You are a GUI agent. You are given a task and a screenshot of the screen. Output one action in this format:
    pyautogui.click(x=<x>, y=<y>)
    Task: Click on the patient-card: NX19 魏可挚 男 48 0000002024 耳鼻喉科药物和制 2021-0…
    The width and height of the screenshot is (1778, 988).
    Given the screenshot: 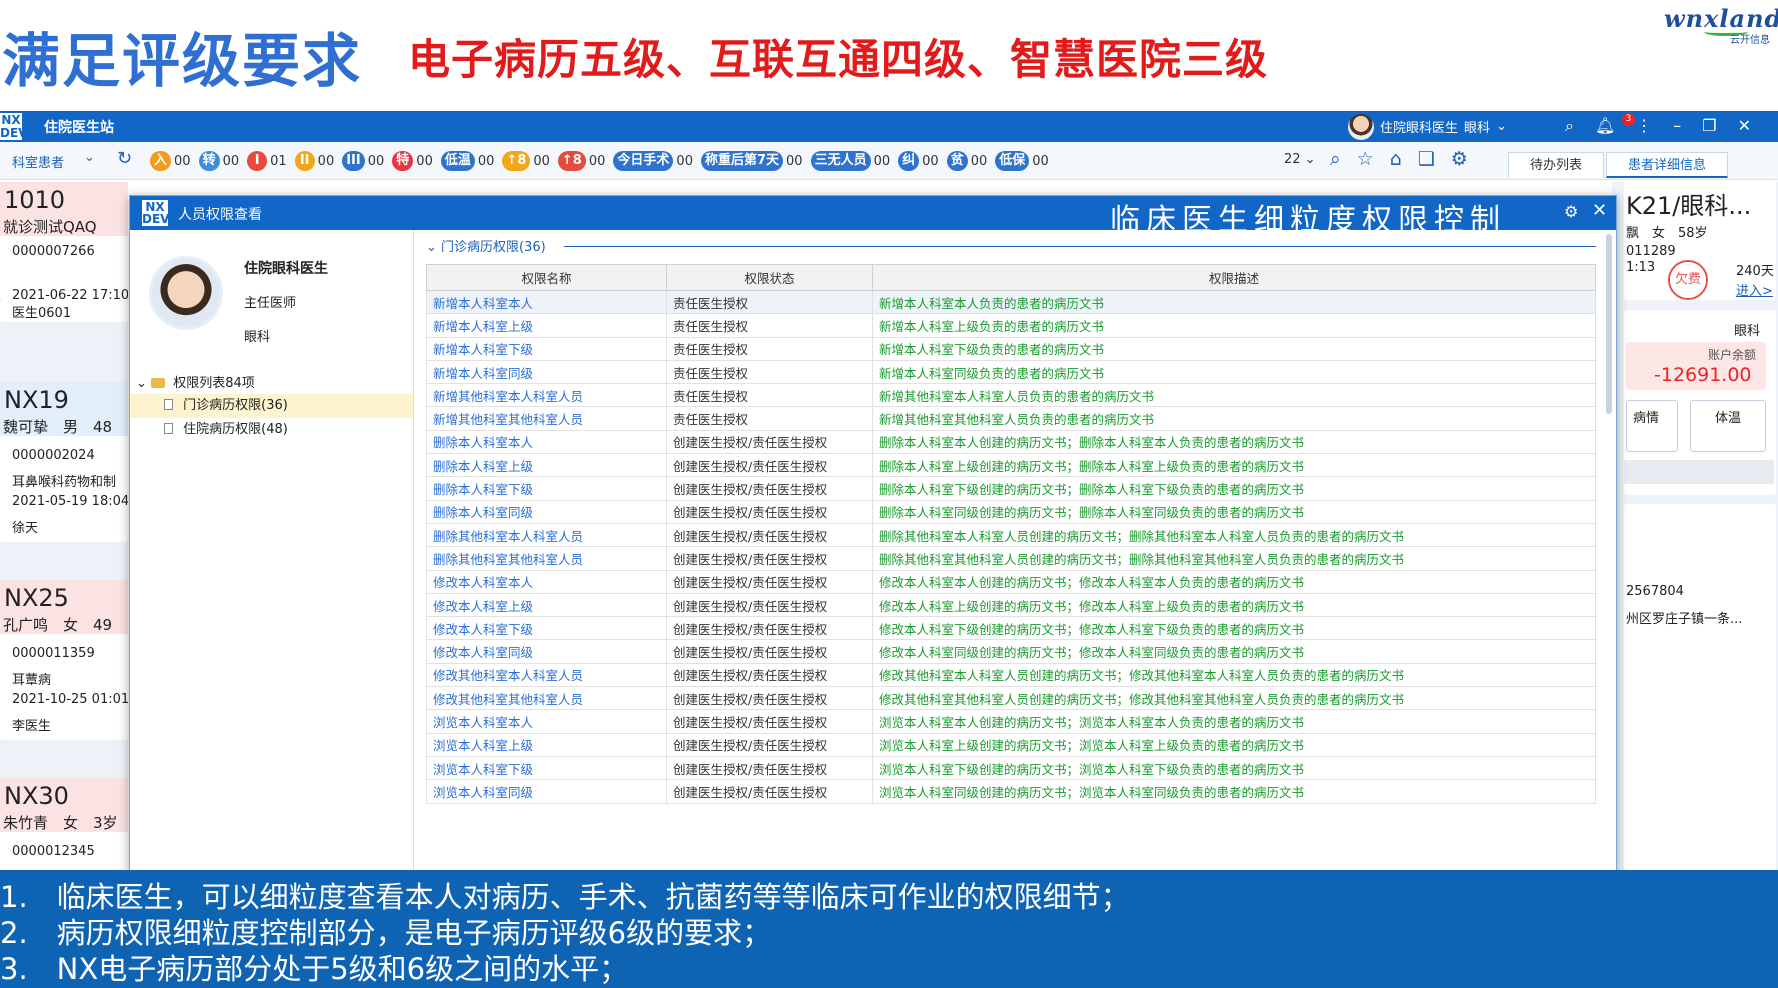 What is the action you would take?
    pyautogui.click(x=64, y=462)
    